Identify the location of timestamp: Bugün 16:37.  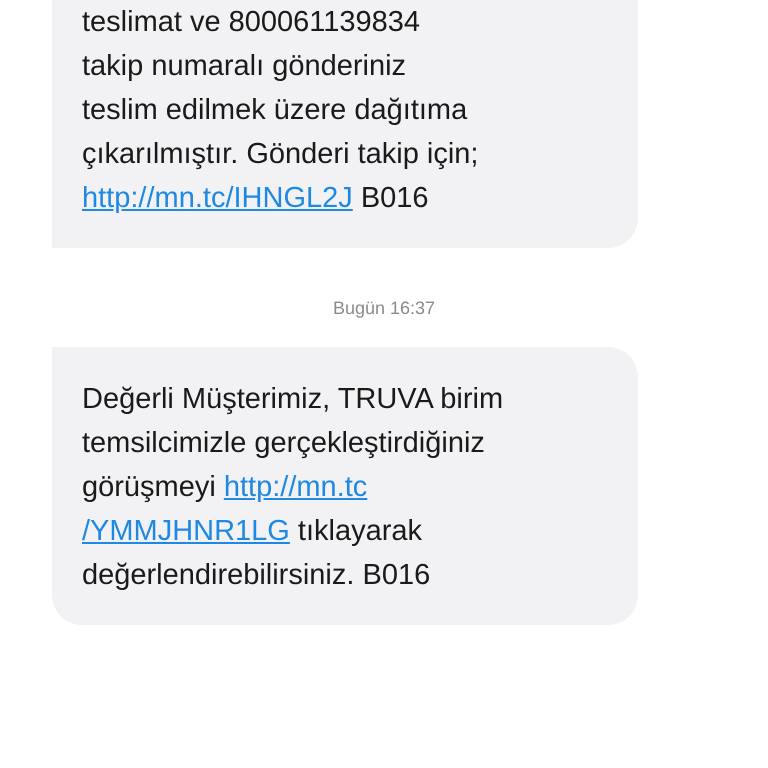
(384, 308).